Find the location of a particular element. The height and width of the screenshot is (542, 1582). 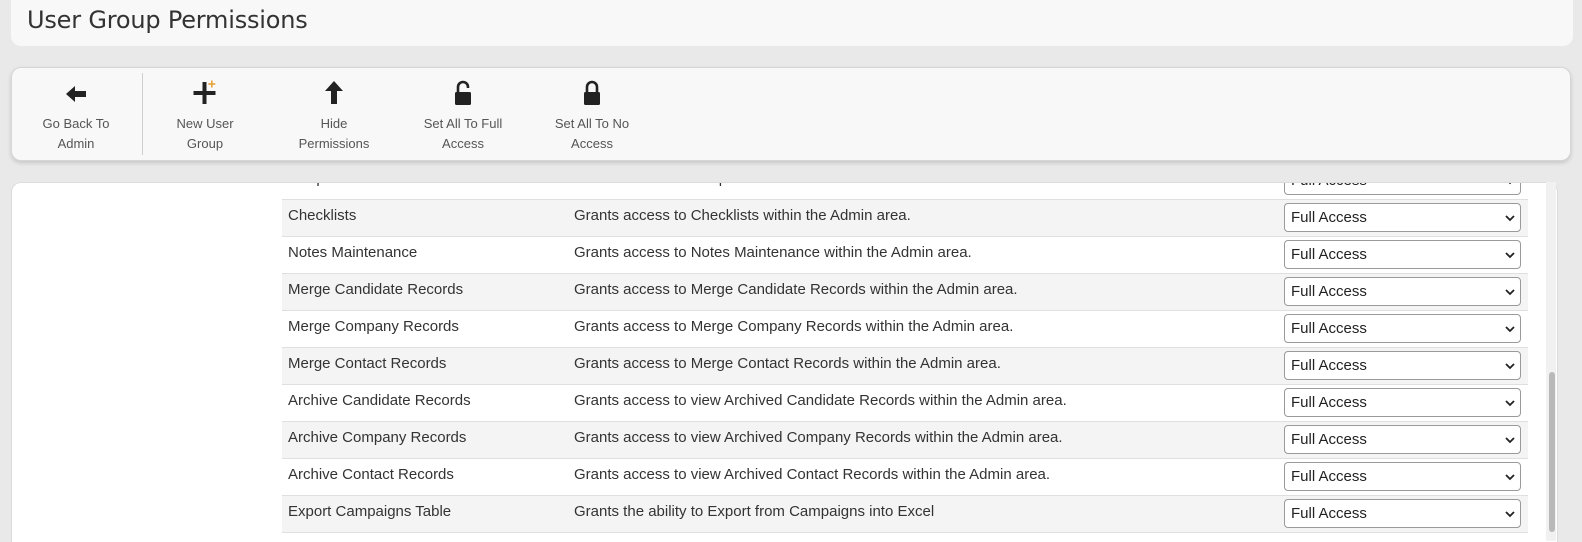

permission-name: Checklists is located at coordinates (322, 215).